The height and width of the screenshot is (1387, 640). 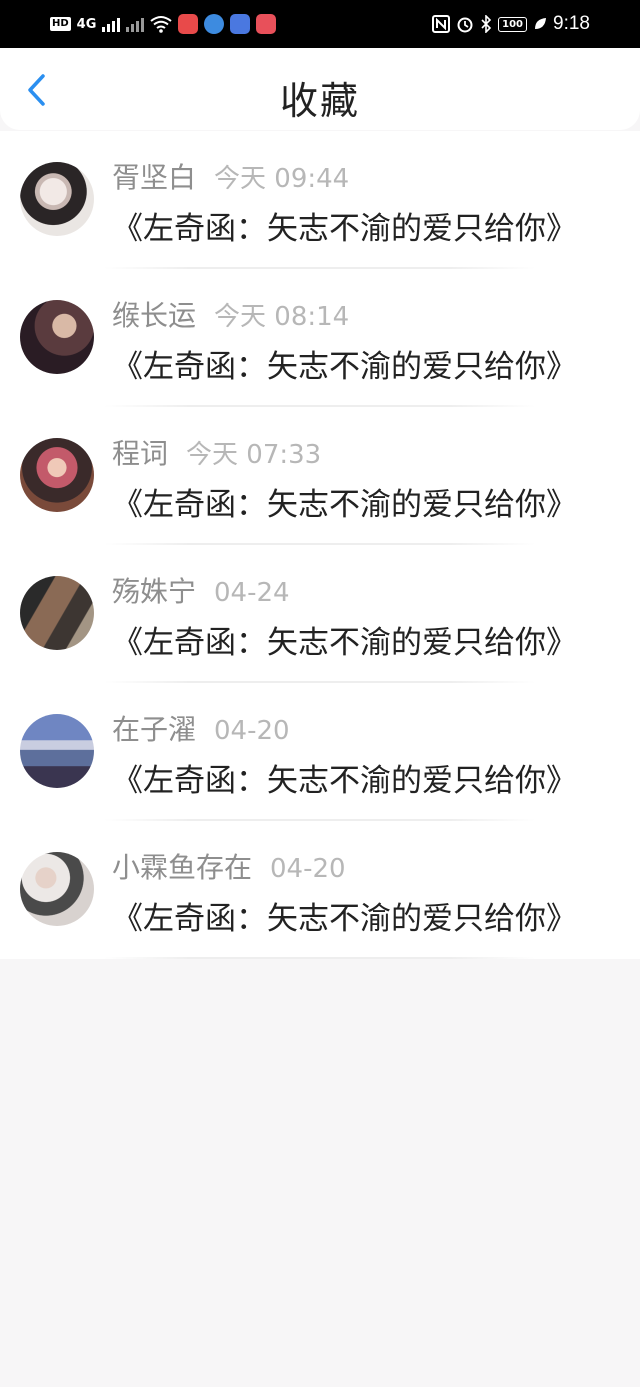 What do you see at coordinates (320, 24) in the screenshot?
I see `status-bar: HD 4G 100 9:18` at bounding box center [320, 24].